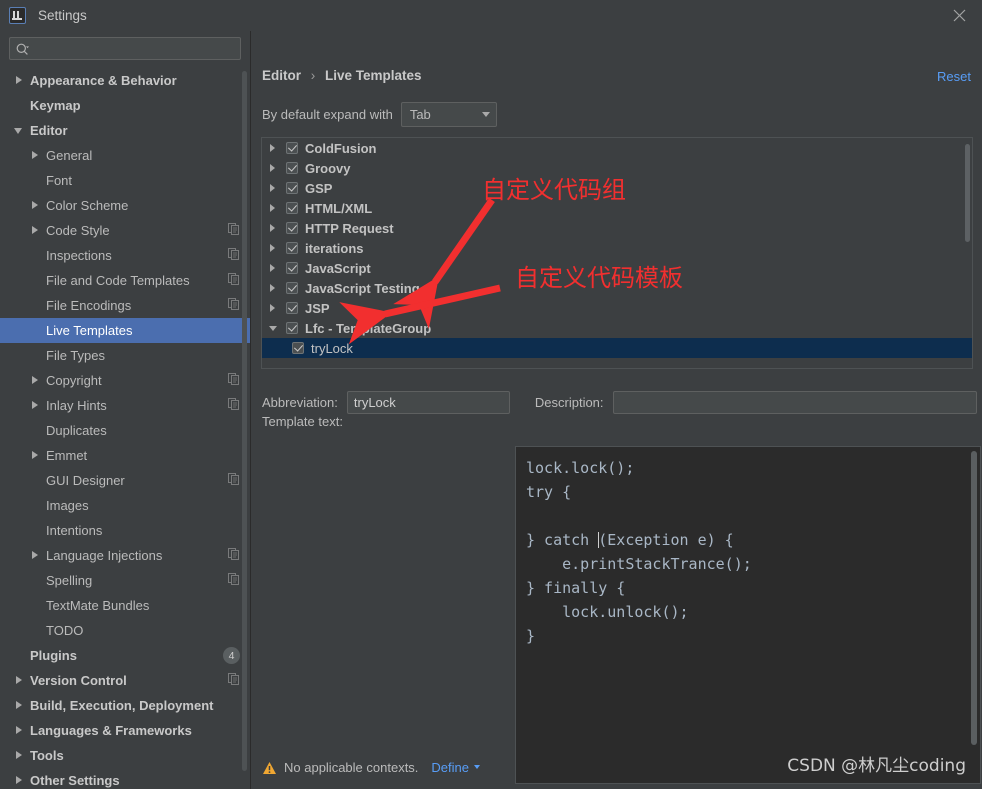 Image resolution: width=982 pixels, height=789 pixels. Describe the element at coordinates (617, 348) in the screenshot. I see `template-item-row: tryLock` at that location.